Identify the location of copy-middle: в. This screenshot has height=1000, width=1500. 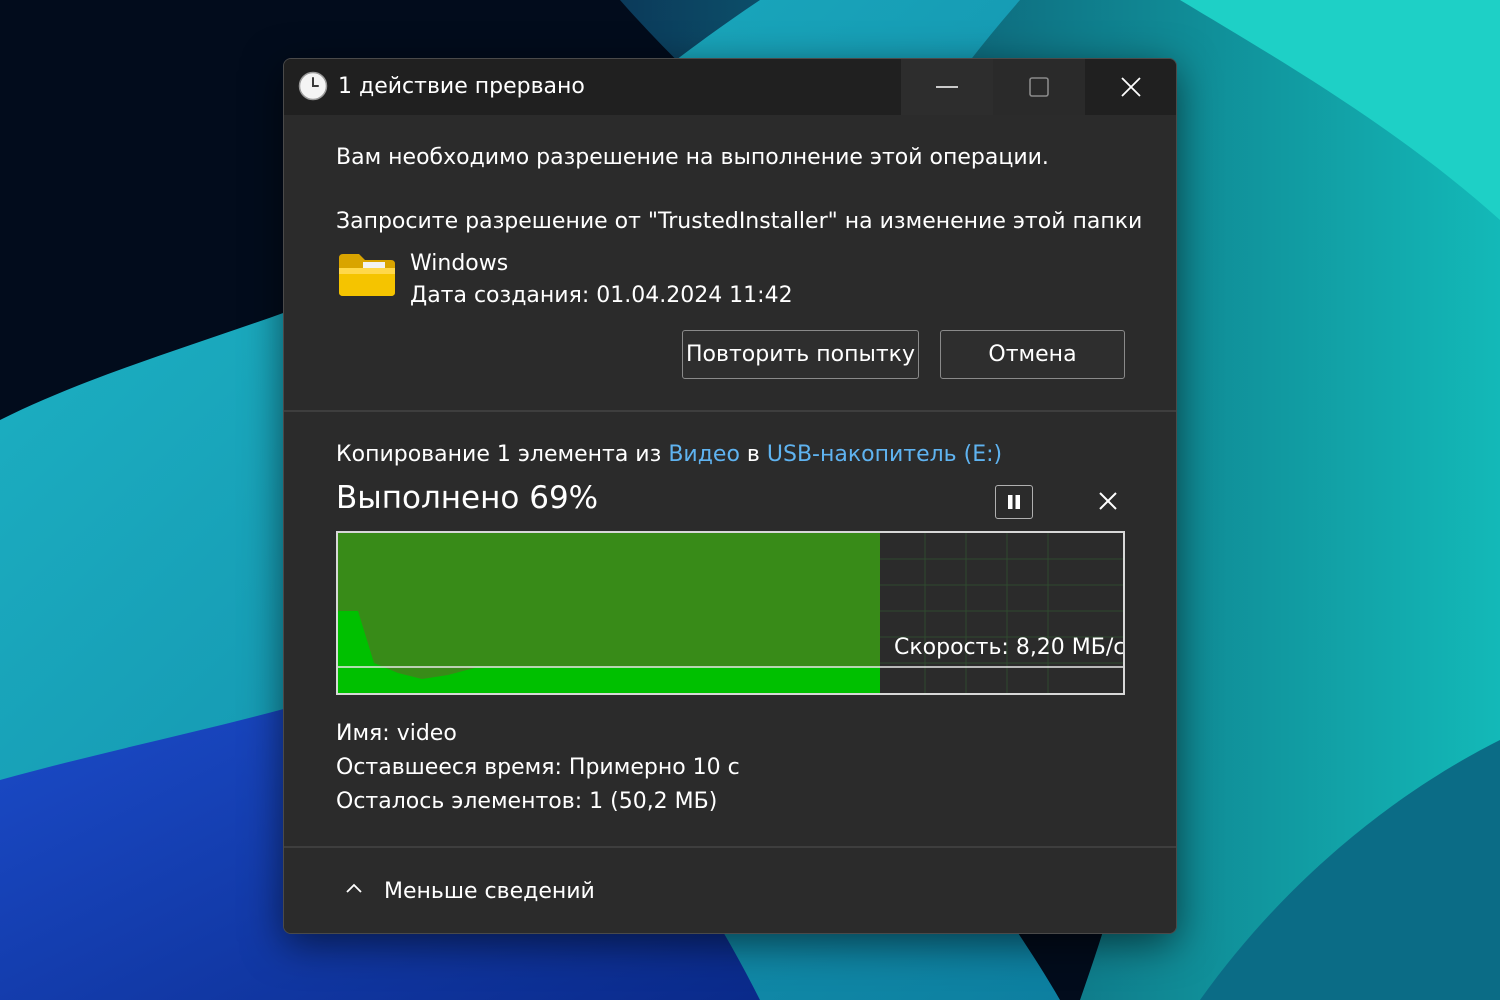
(753, 454).